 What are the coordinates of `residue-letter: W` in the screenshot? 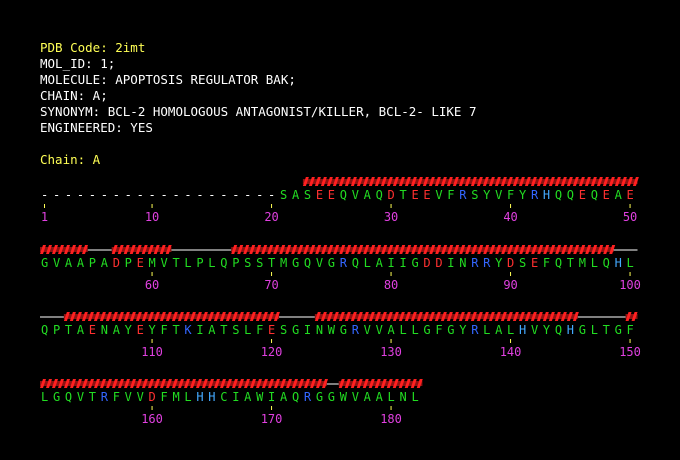 It's located at (260, 397).